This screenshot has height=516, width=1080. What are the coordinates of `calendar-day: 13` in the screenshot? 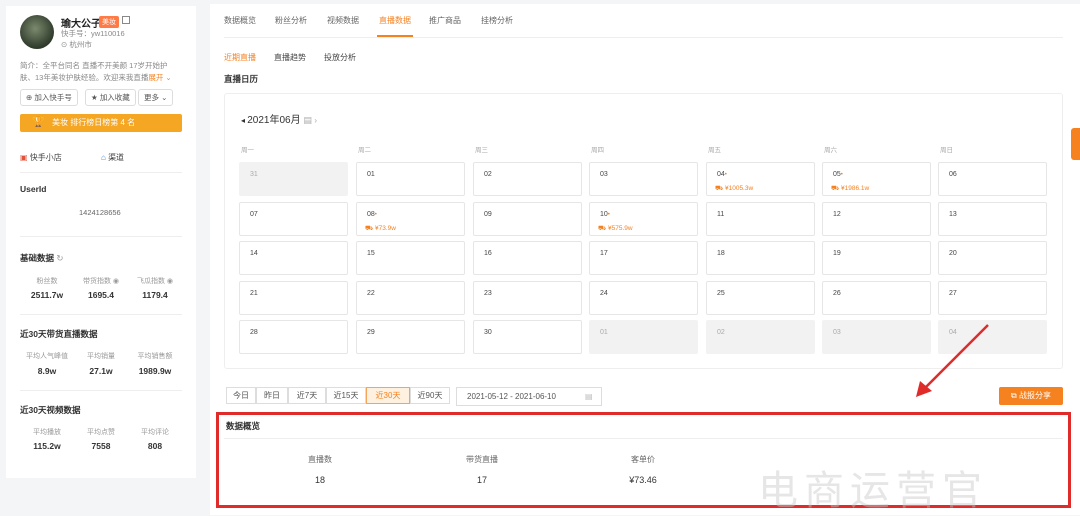 It's located at (992, 218).